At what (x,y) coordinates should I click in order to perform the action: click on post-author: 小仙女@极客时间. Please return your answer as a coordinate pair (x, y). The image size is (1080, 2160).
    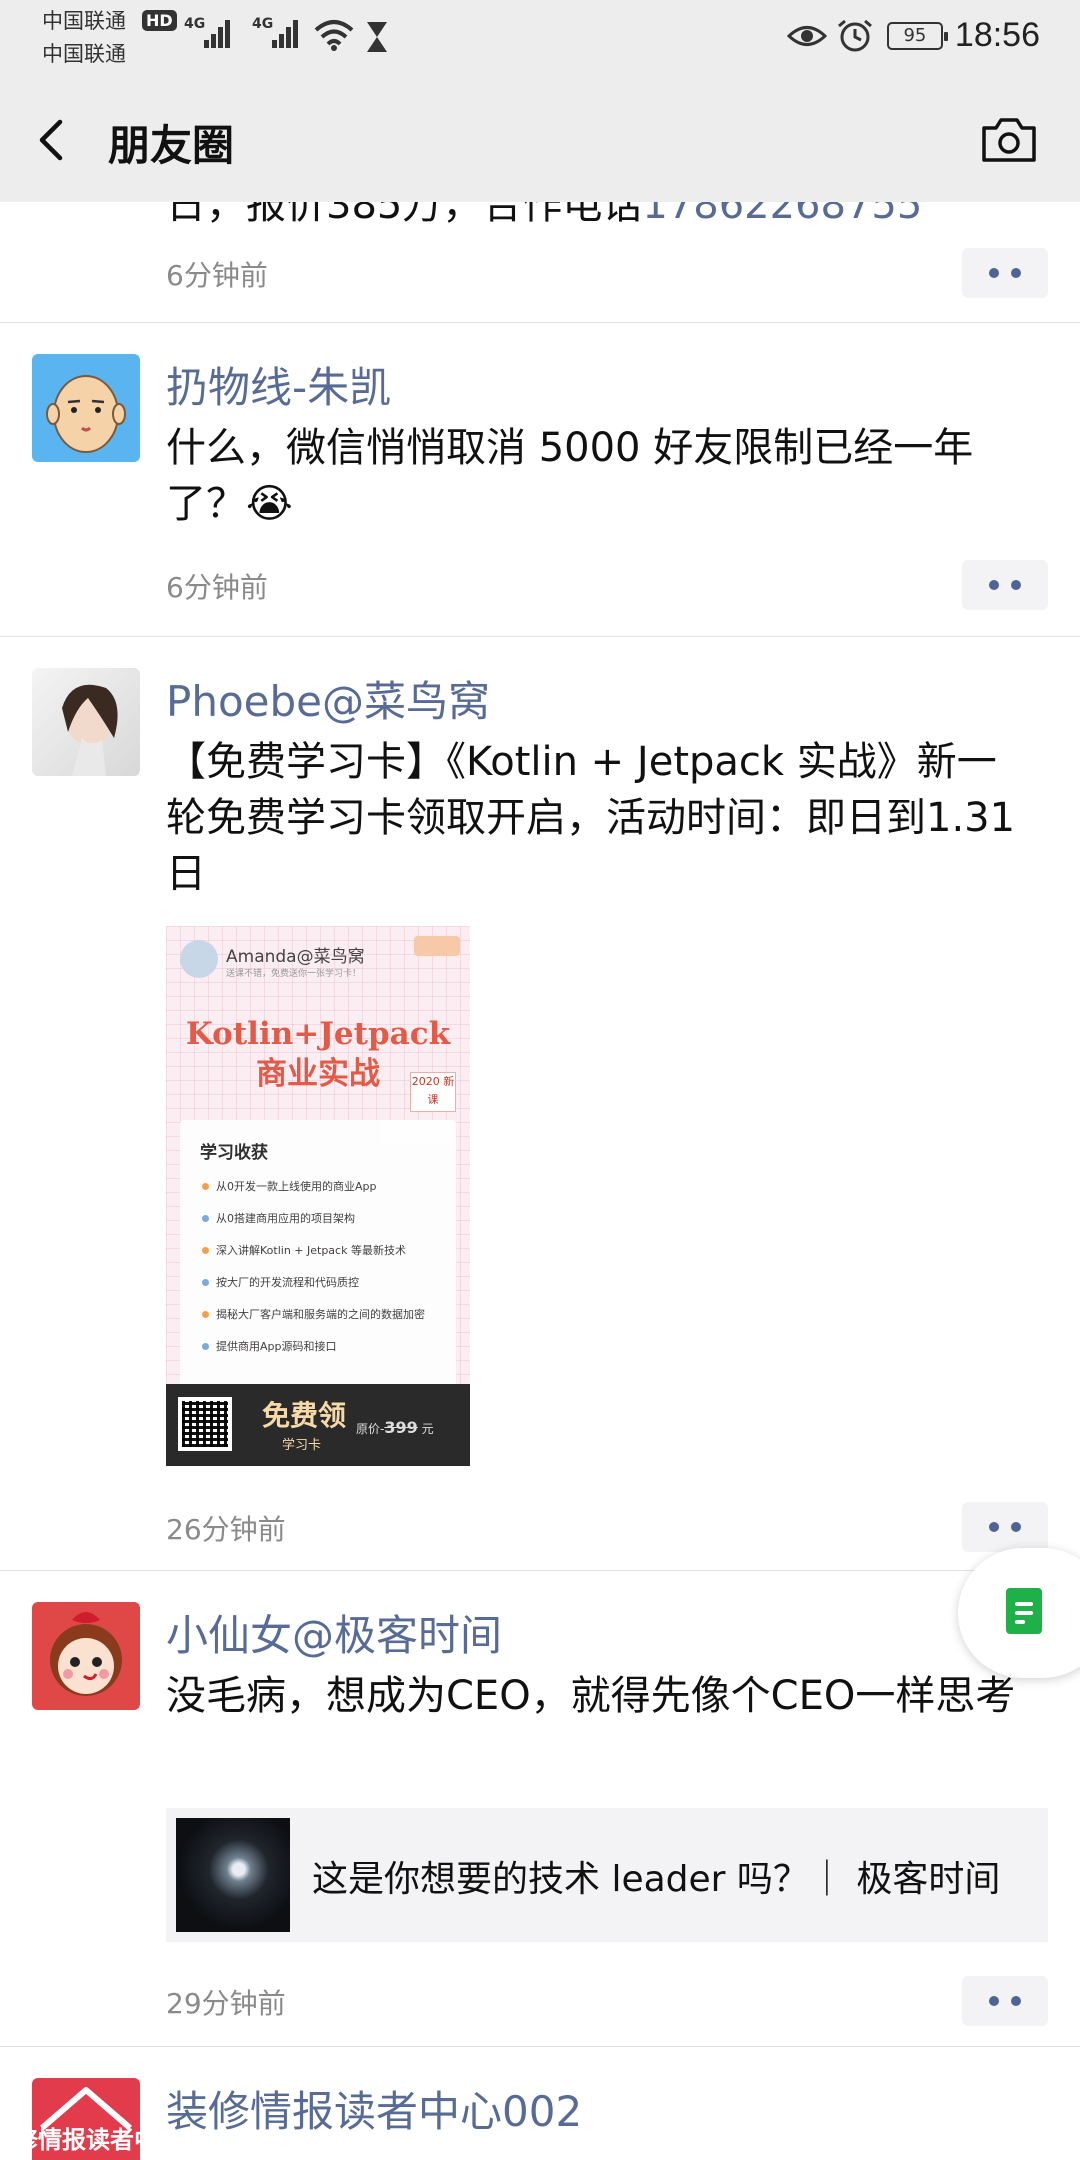
    Looking at the image, I should click on (334, 1632).